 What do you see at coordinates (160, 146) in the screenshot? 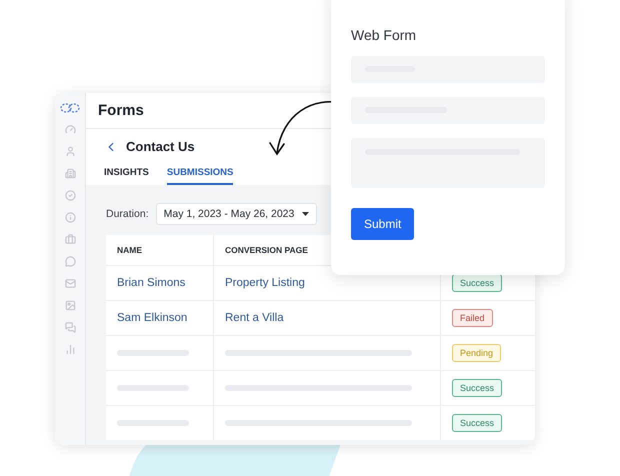
I see `page-title: Contact Us` at bounding box center [160, 146].